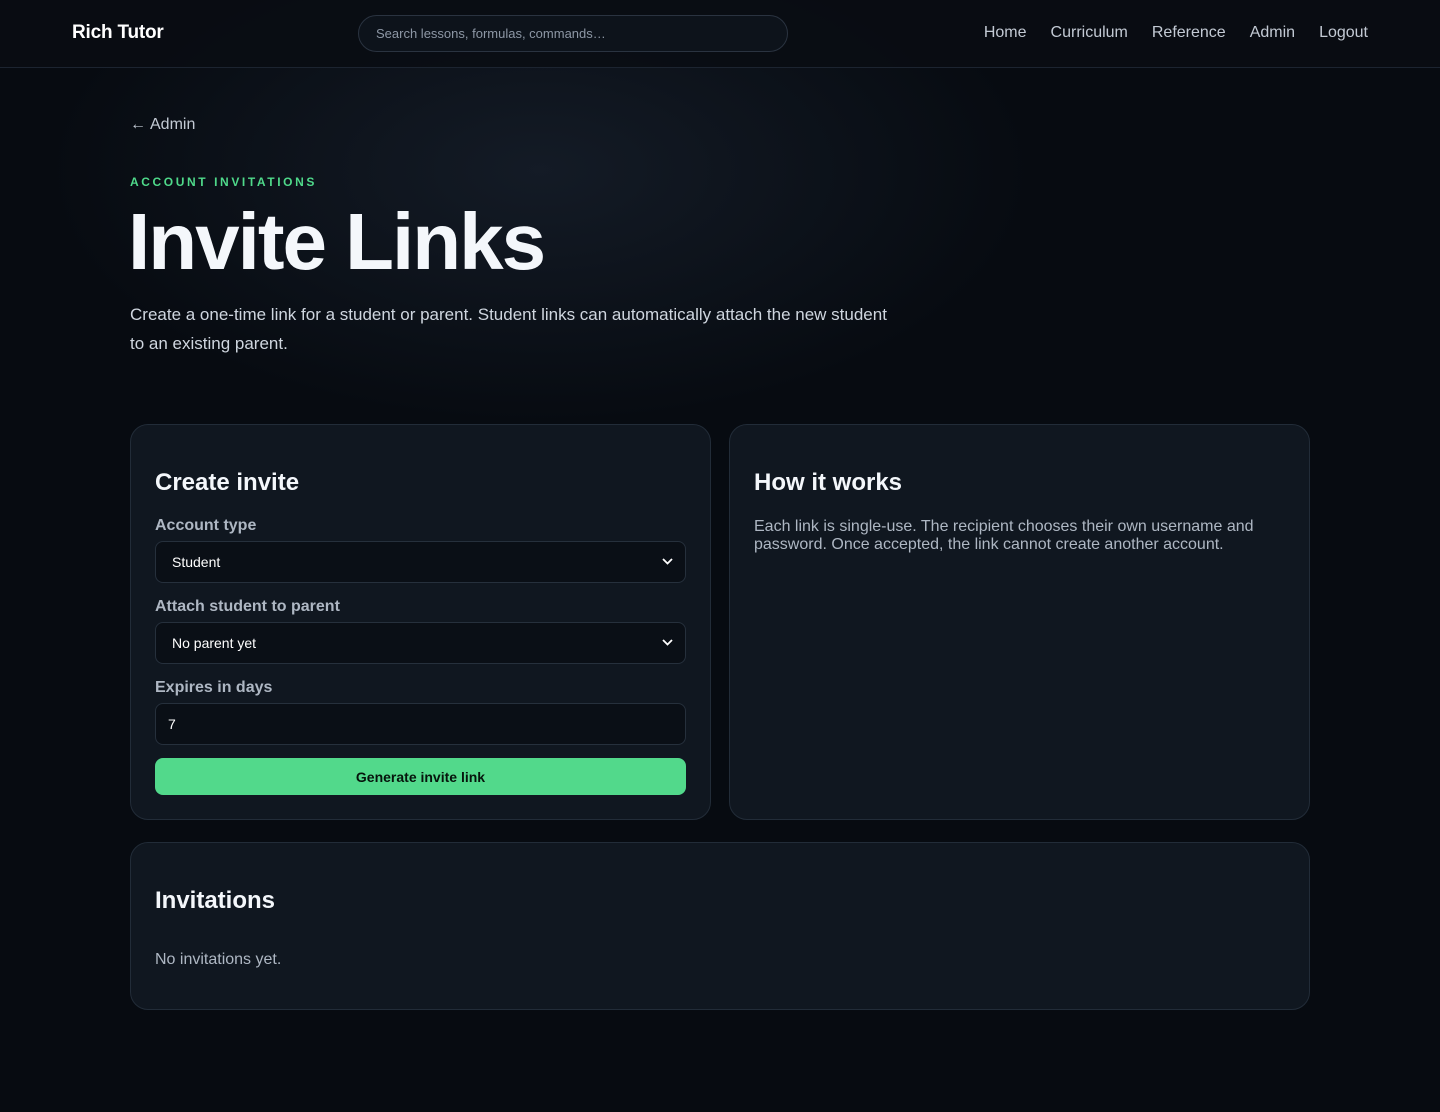 Image resolution: width=1440 pixels, height=1112 pixels. I want to click on expires-label: Expires in days, so click(214, 687).